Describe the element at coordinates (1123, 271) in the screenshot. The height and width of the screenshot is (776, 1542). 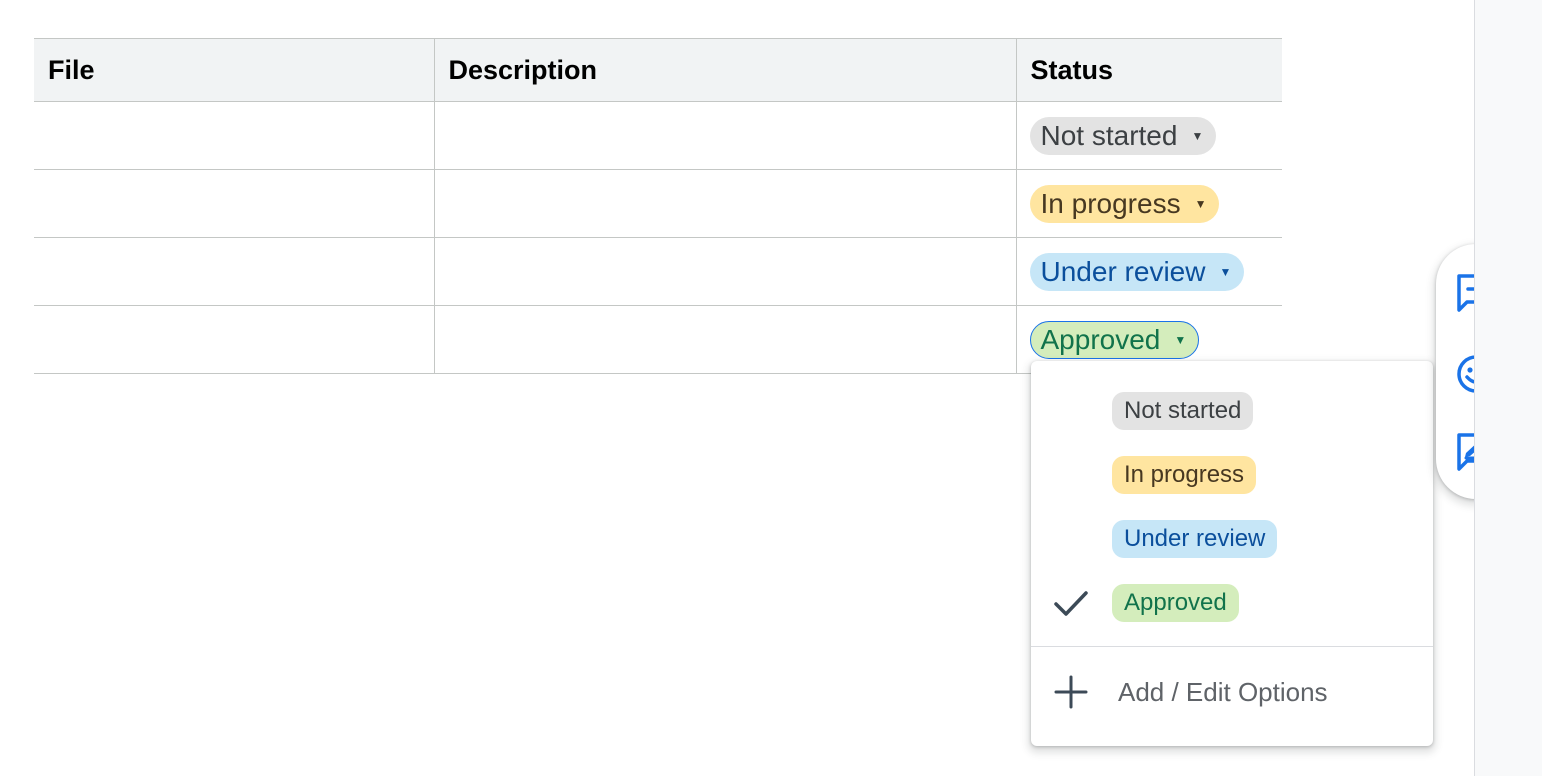
I see `status-chip-label: Under review` at that location.